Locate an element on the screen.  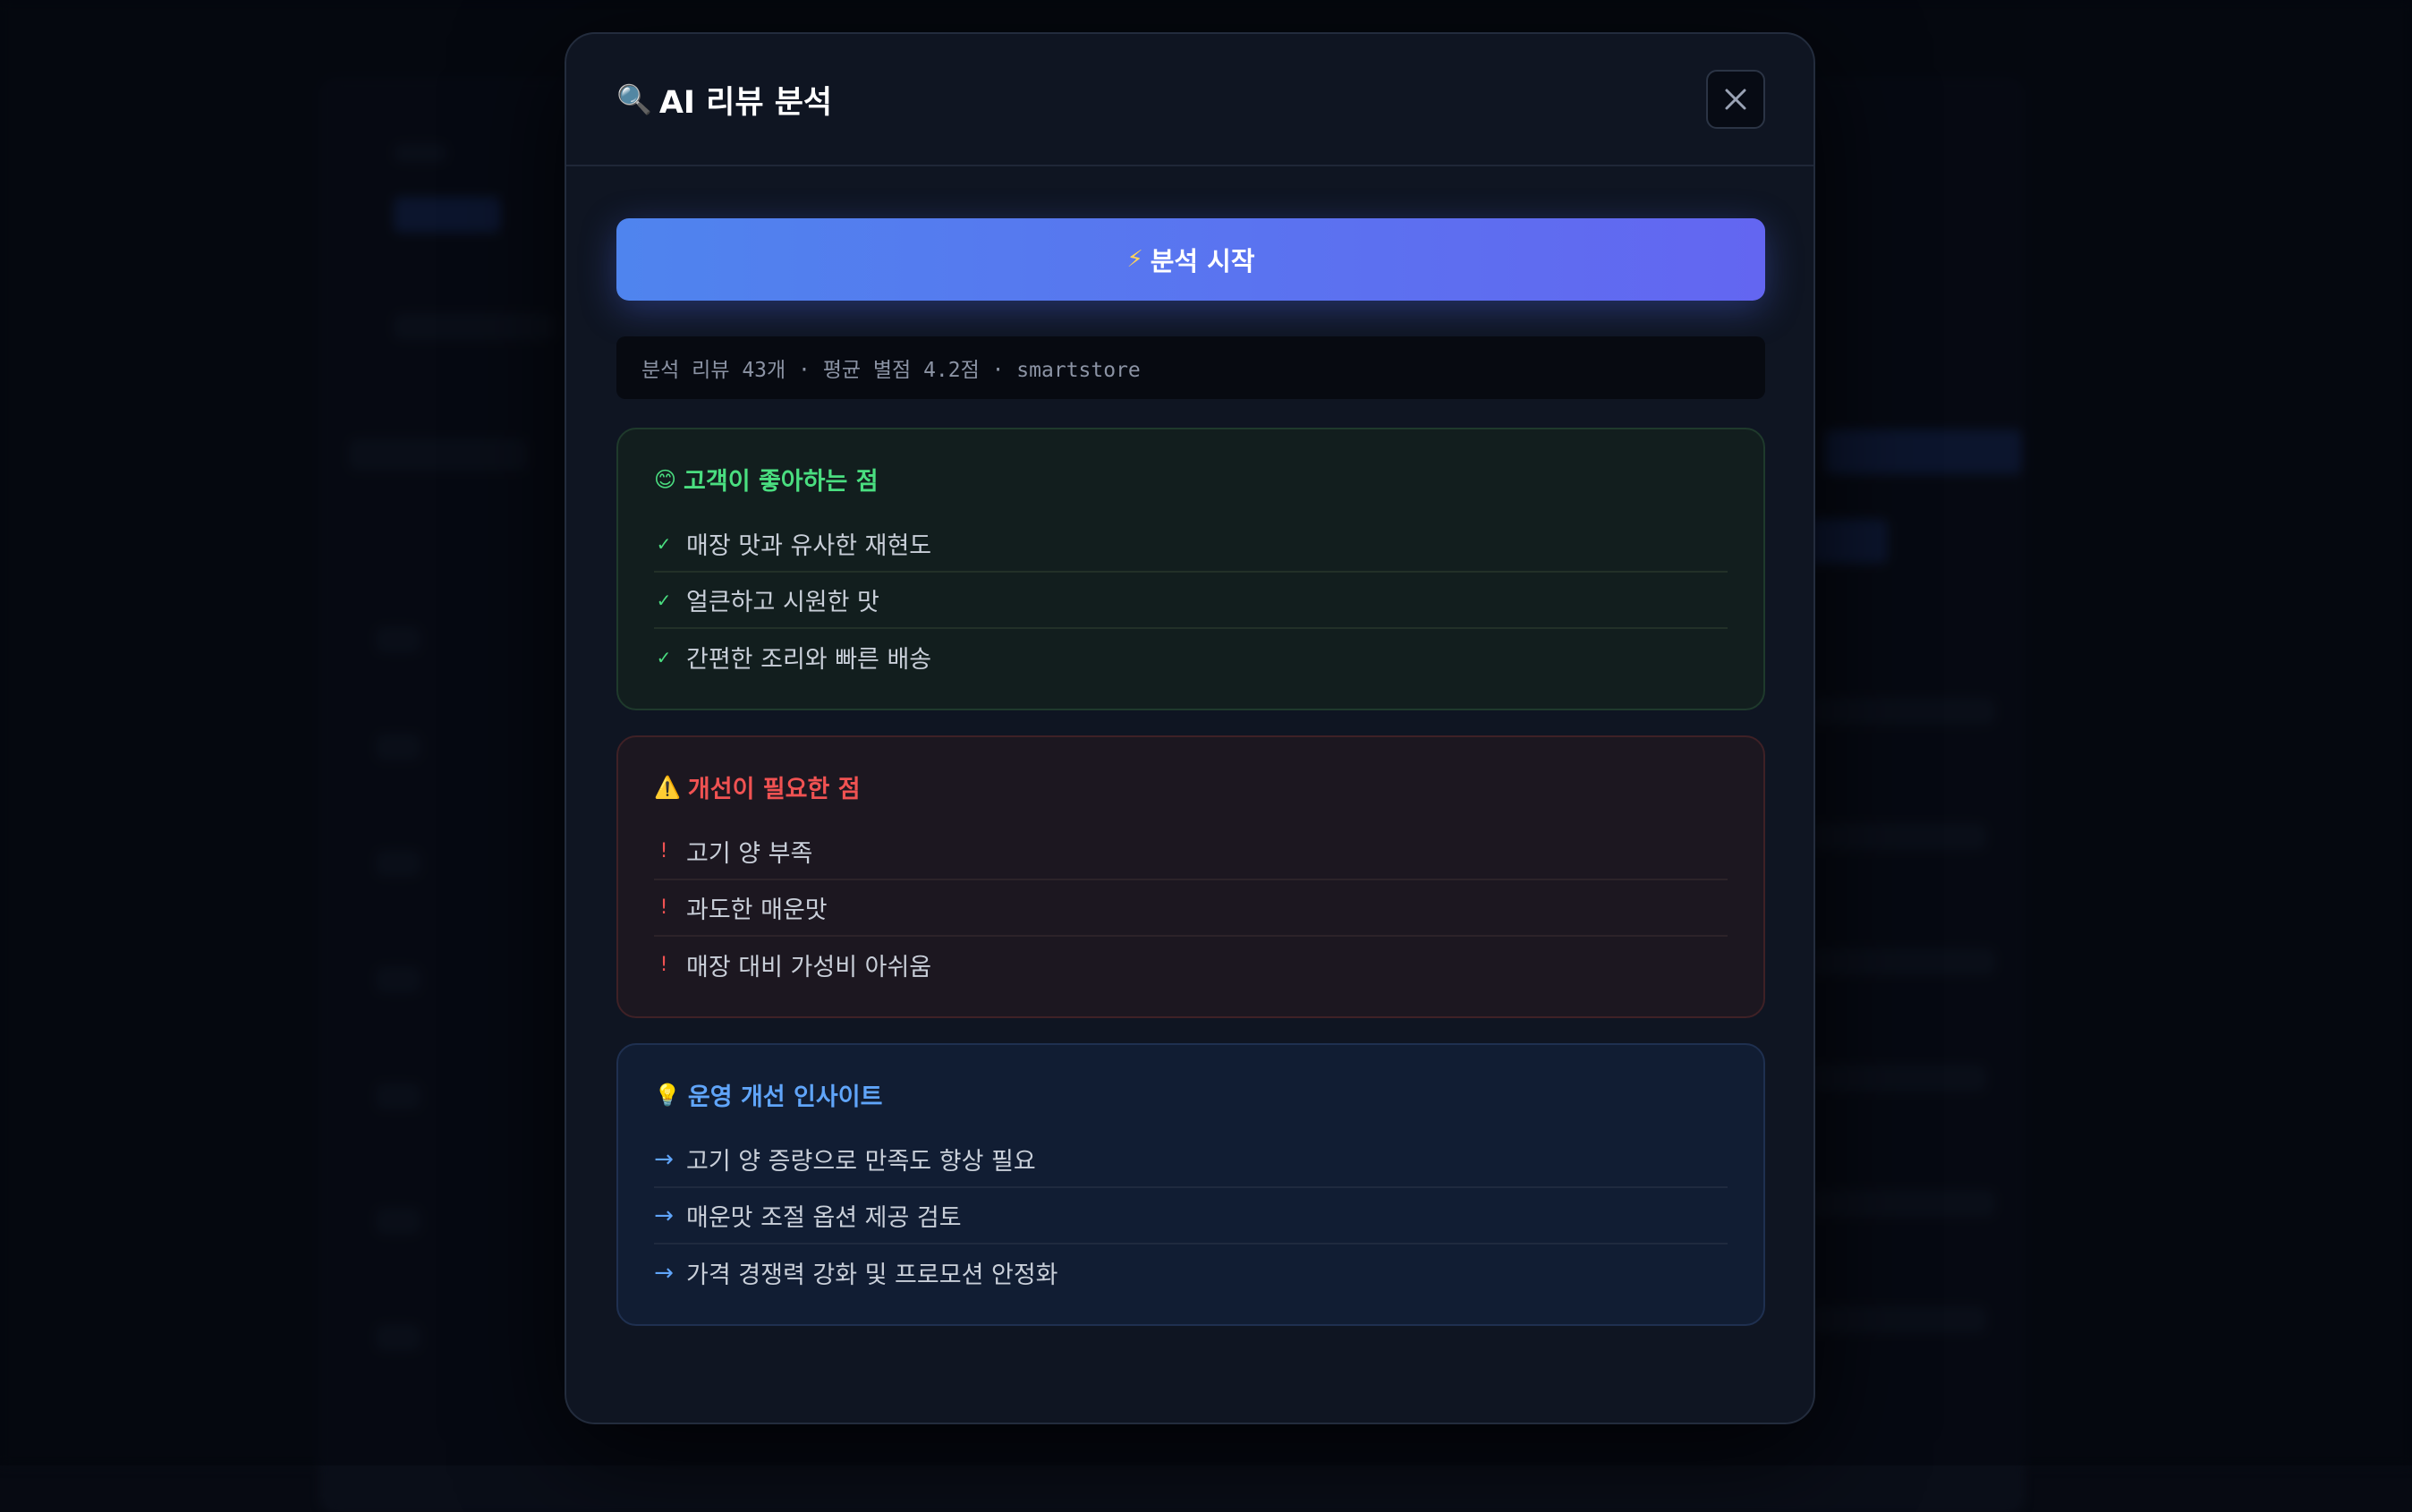
list-item-text: 매장 맛과 유사한 재현도 is located at coordinates (808, 543).